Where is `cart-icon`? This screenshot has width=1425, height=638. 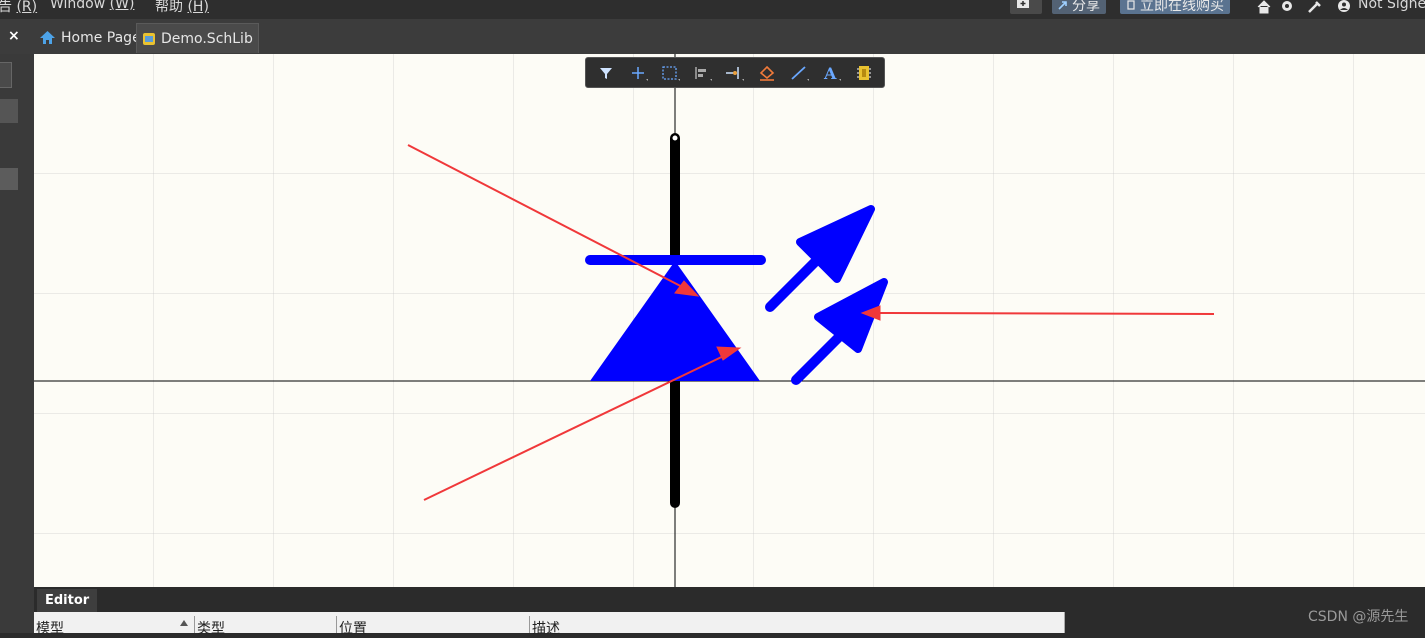 cart-icon is located at coordinates (1131, 5).